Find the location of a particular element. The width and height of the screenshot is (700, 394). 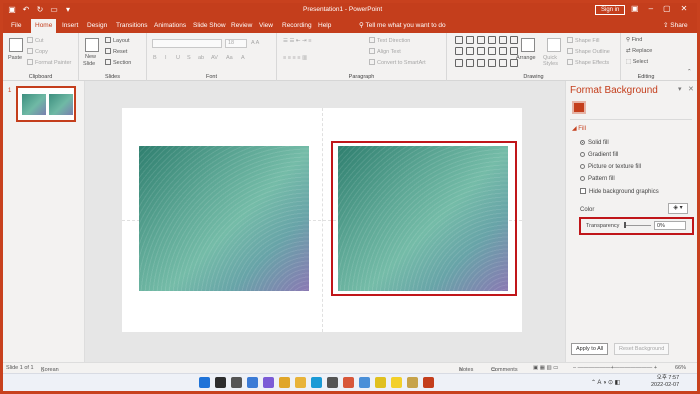

picture-fill-option: Picture or texture fill is located at coordinates (610, 167).